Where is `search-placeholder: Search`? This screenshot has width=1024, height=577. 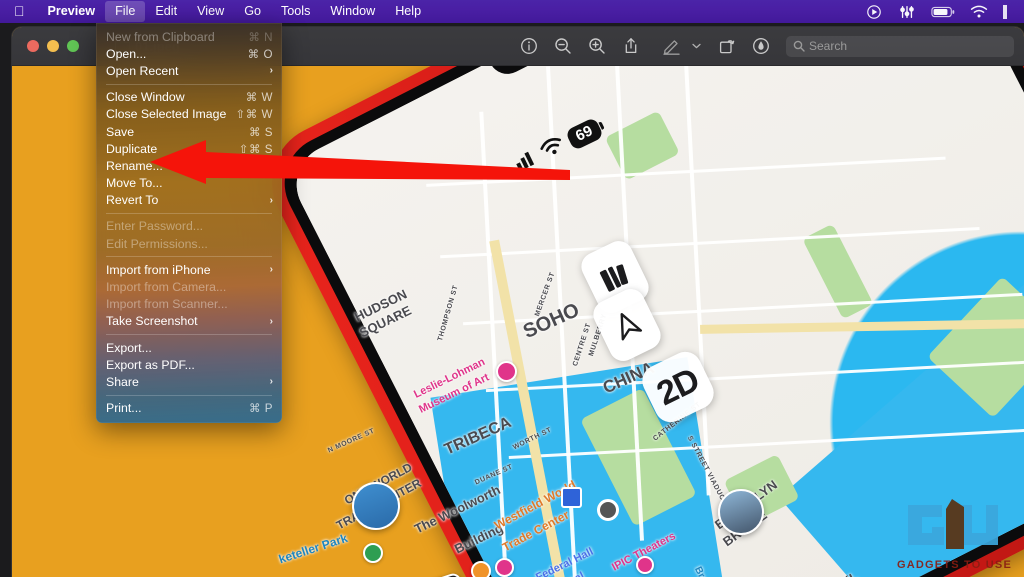 search-placeholder: Search is located at coordinates (828, 46).